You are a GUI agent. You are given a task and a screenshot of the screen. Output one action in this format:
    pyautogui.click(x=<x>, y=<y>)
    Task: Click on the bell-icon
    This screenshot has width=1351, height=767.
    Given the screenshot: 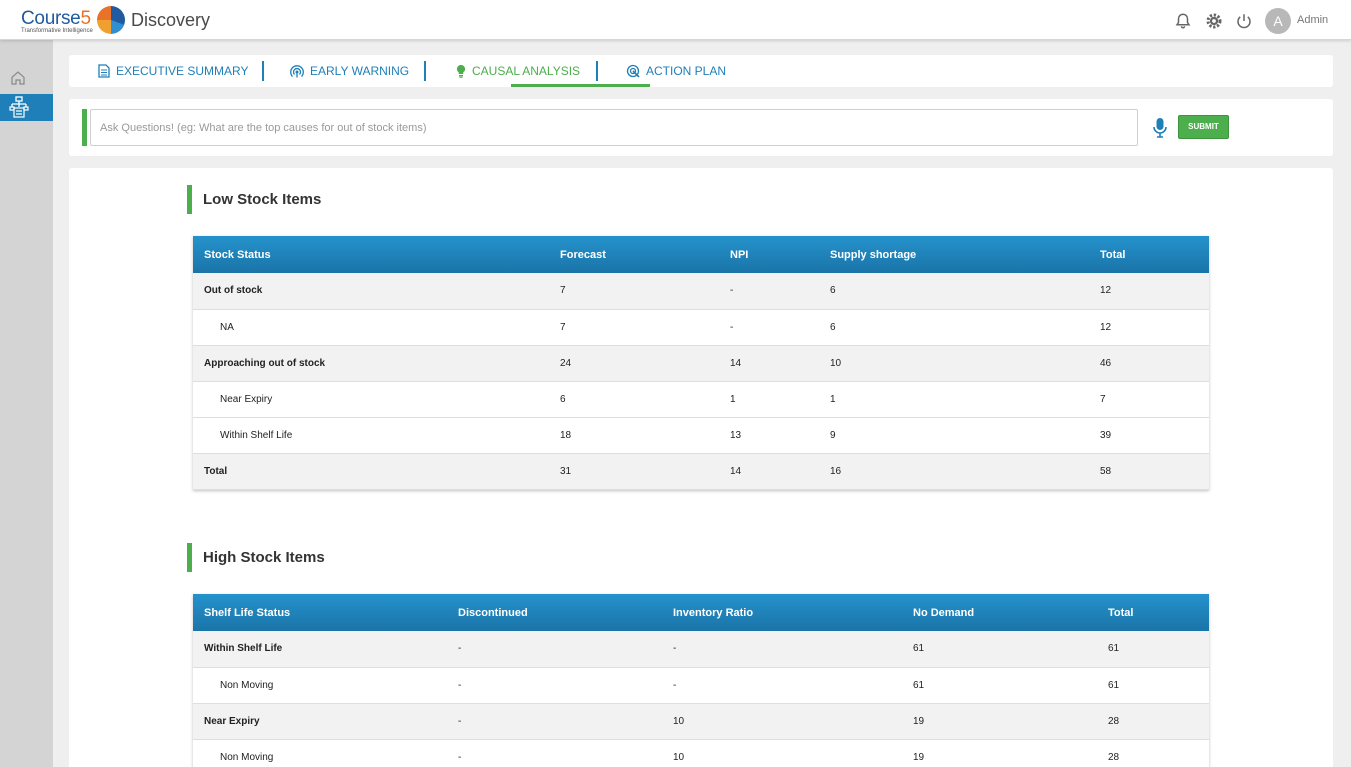 What is the action you would take?
    pyautogui.click(x=1183, y=21)
    